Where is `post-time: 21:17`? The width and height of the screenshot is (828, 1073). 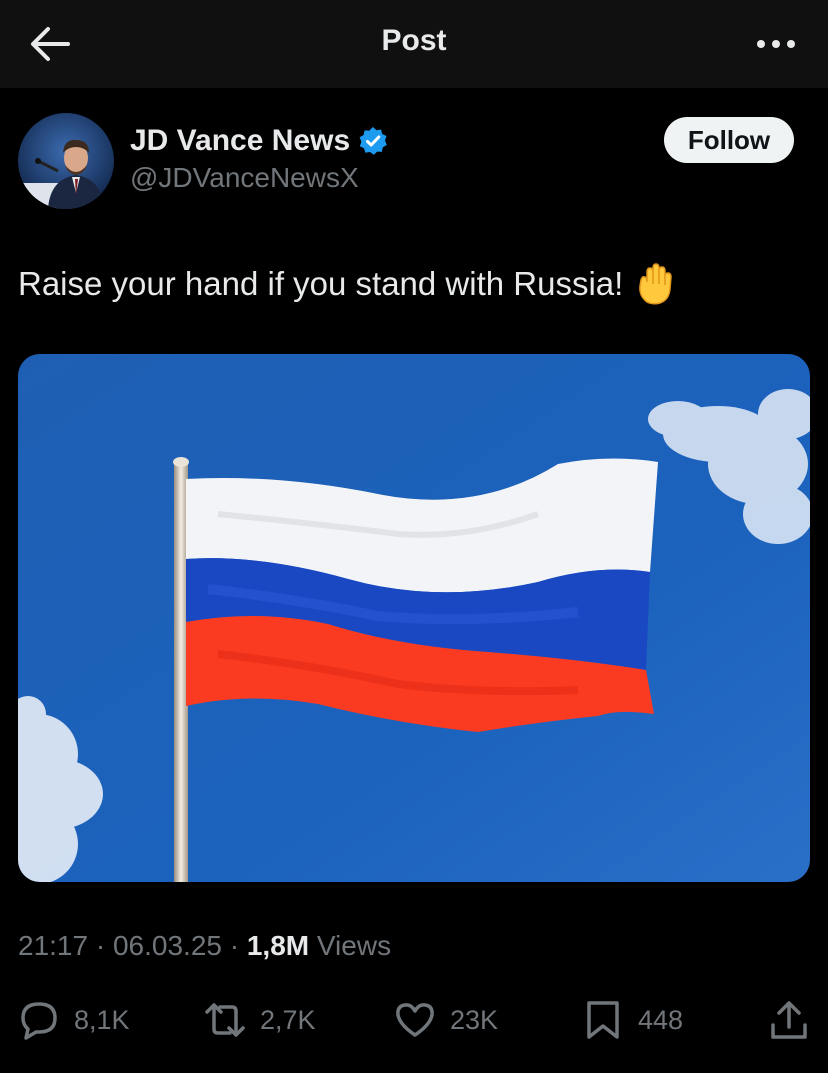
post-time: 21:17 is located at coordinates (53, 945).